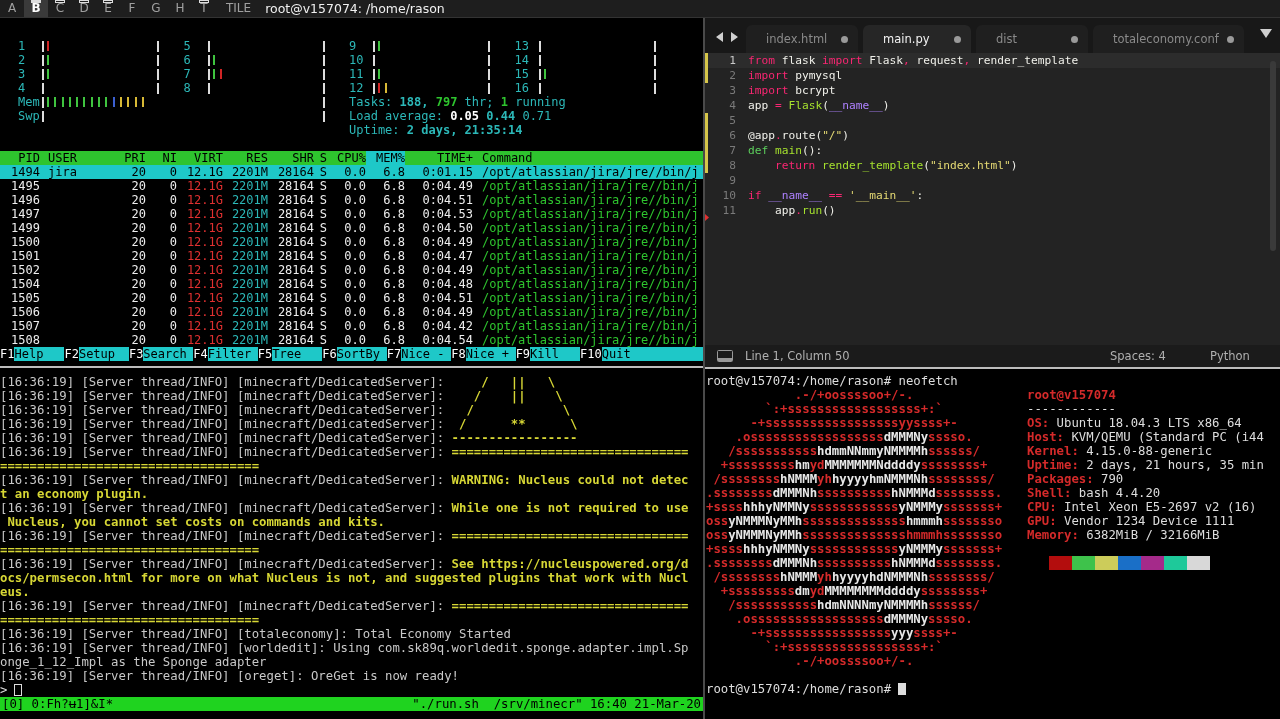 This screenshot has height=719, width=1280. Describe the element at coordinates (385, 158) in the screenshot. I see `column-header: MEM%` at that location.